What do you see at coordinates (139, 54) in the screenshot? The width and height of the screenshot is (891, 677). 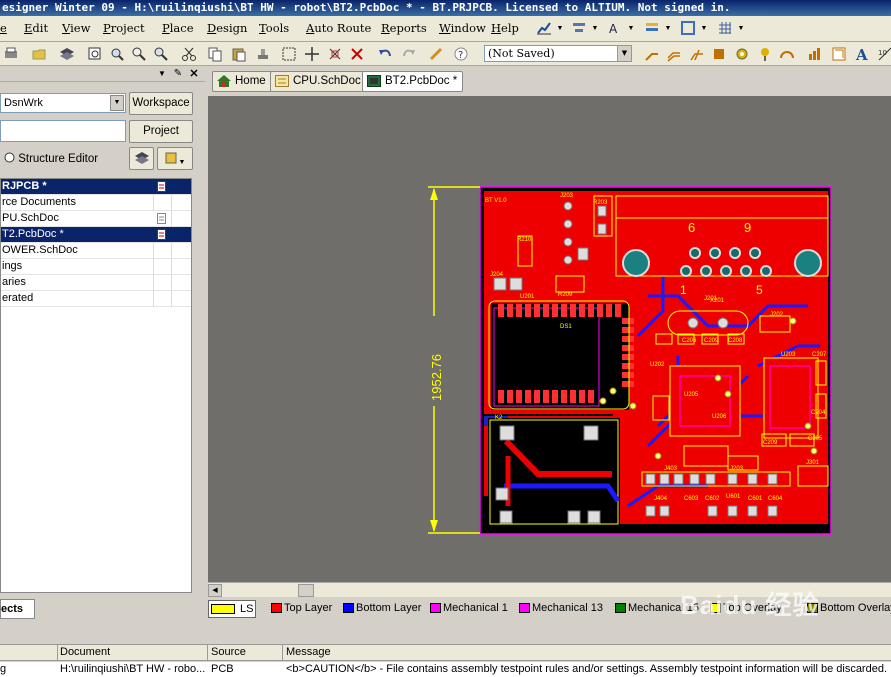 I see `zoom-select-icon` at bounding box center [139, 54].